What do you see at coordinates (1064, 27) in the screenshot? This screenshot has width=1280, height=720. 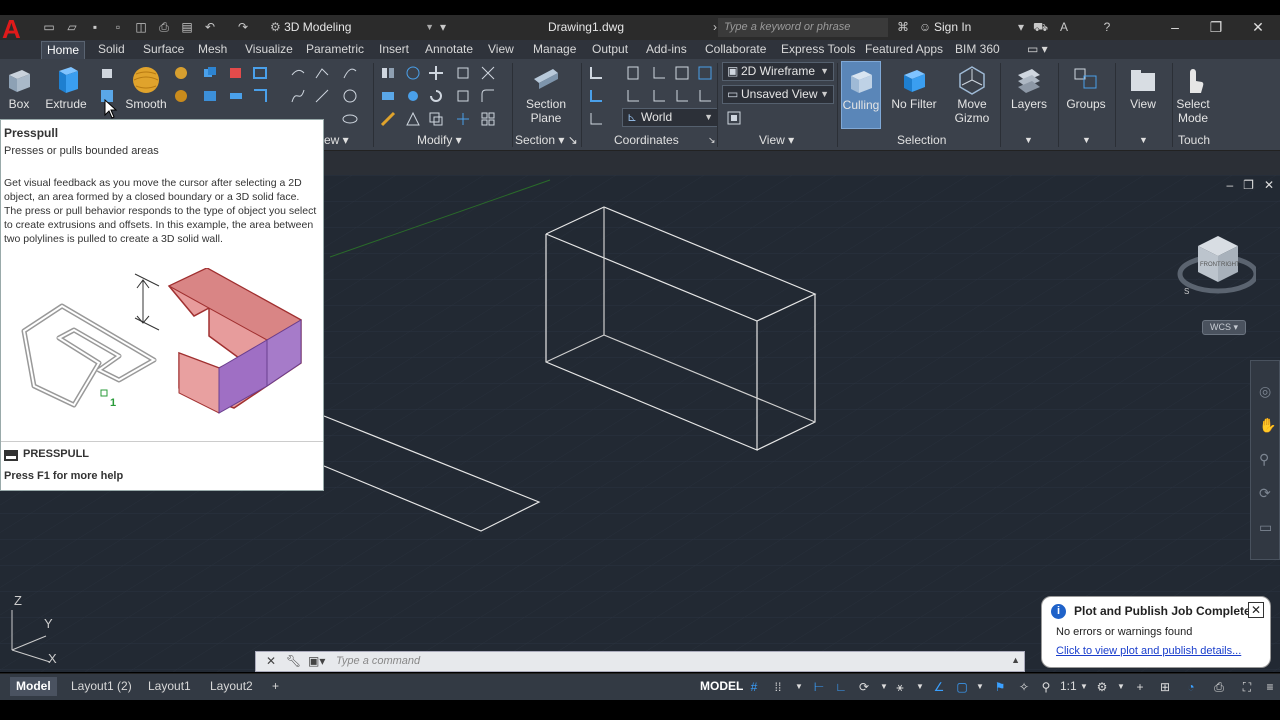 I see `autodesk-a360-icon: A` at bounding box center [1064, 27].